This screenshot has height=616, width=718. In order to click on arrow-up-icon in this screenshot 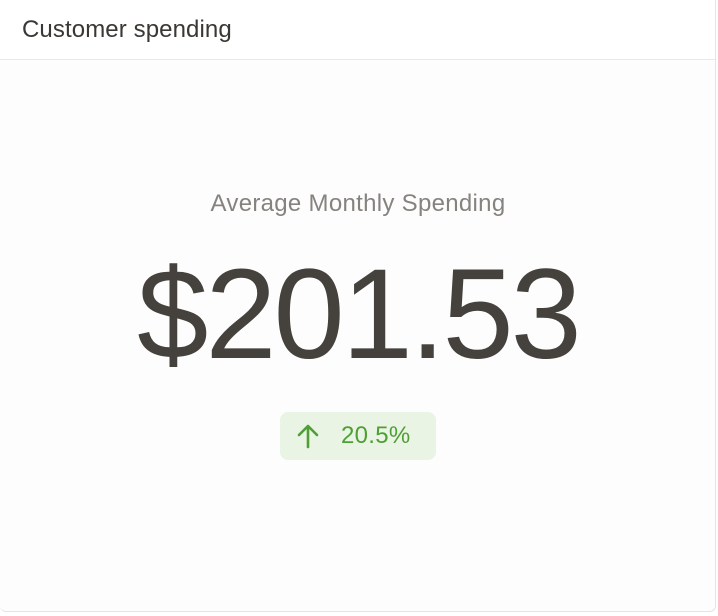, I will do `click(308, 436)`.